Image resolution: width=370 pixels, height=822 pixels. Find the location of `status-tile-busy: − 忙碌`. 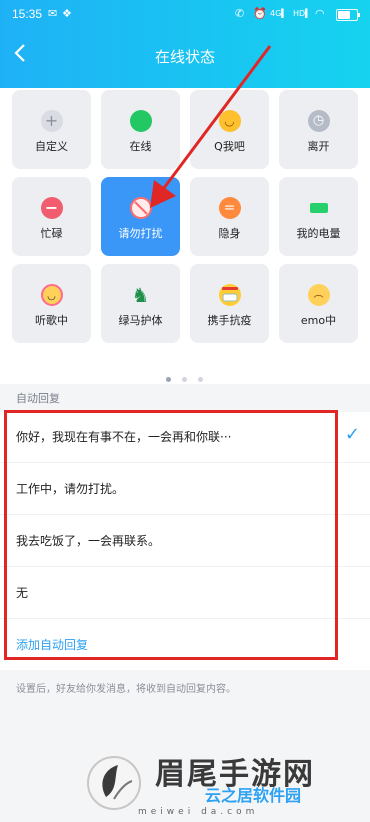

status-tile-busy: − 忙碌 is located at coordinates (51, 216).